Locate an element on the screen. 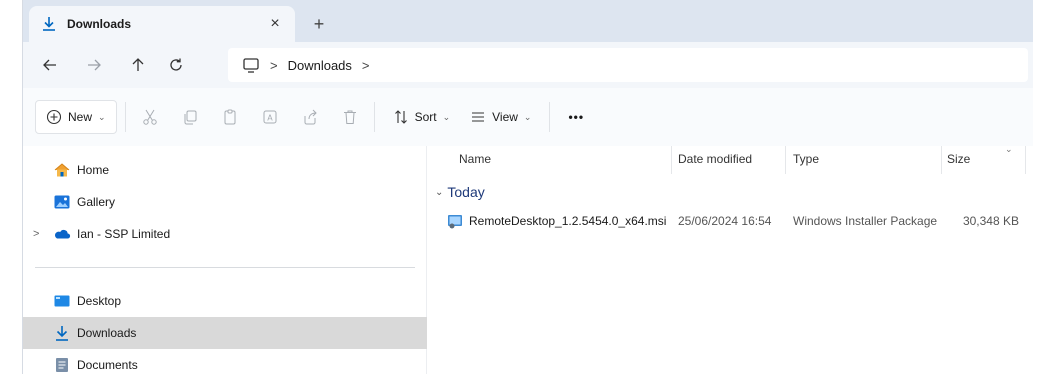 The width and height of the screenshot is (1038, 381). share-button is located at coordinates (310, 117).